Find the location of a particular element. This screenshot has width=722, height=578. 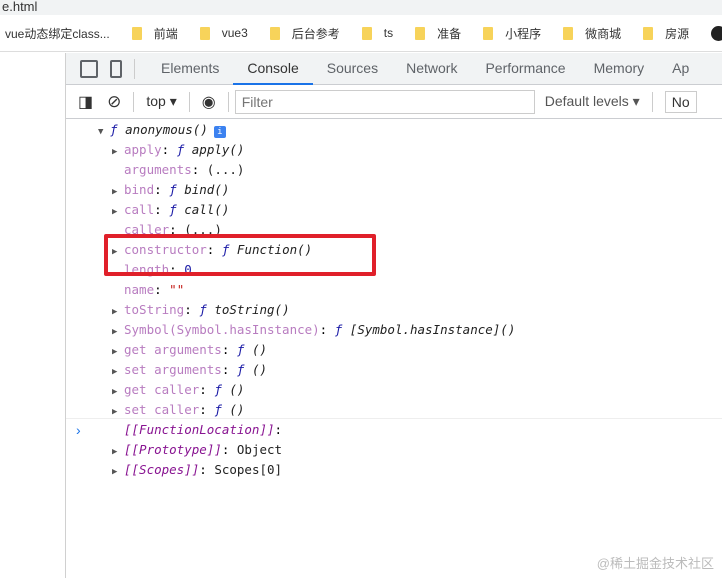

property-row: ▶ set caller: ƒ () is located at coordinates (394, 410).